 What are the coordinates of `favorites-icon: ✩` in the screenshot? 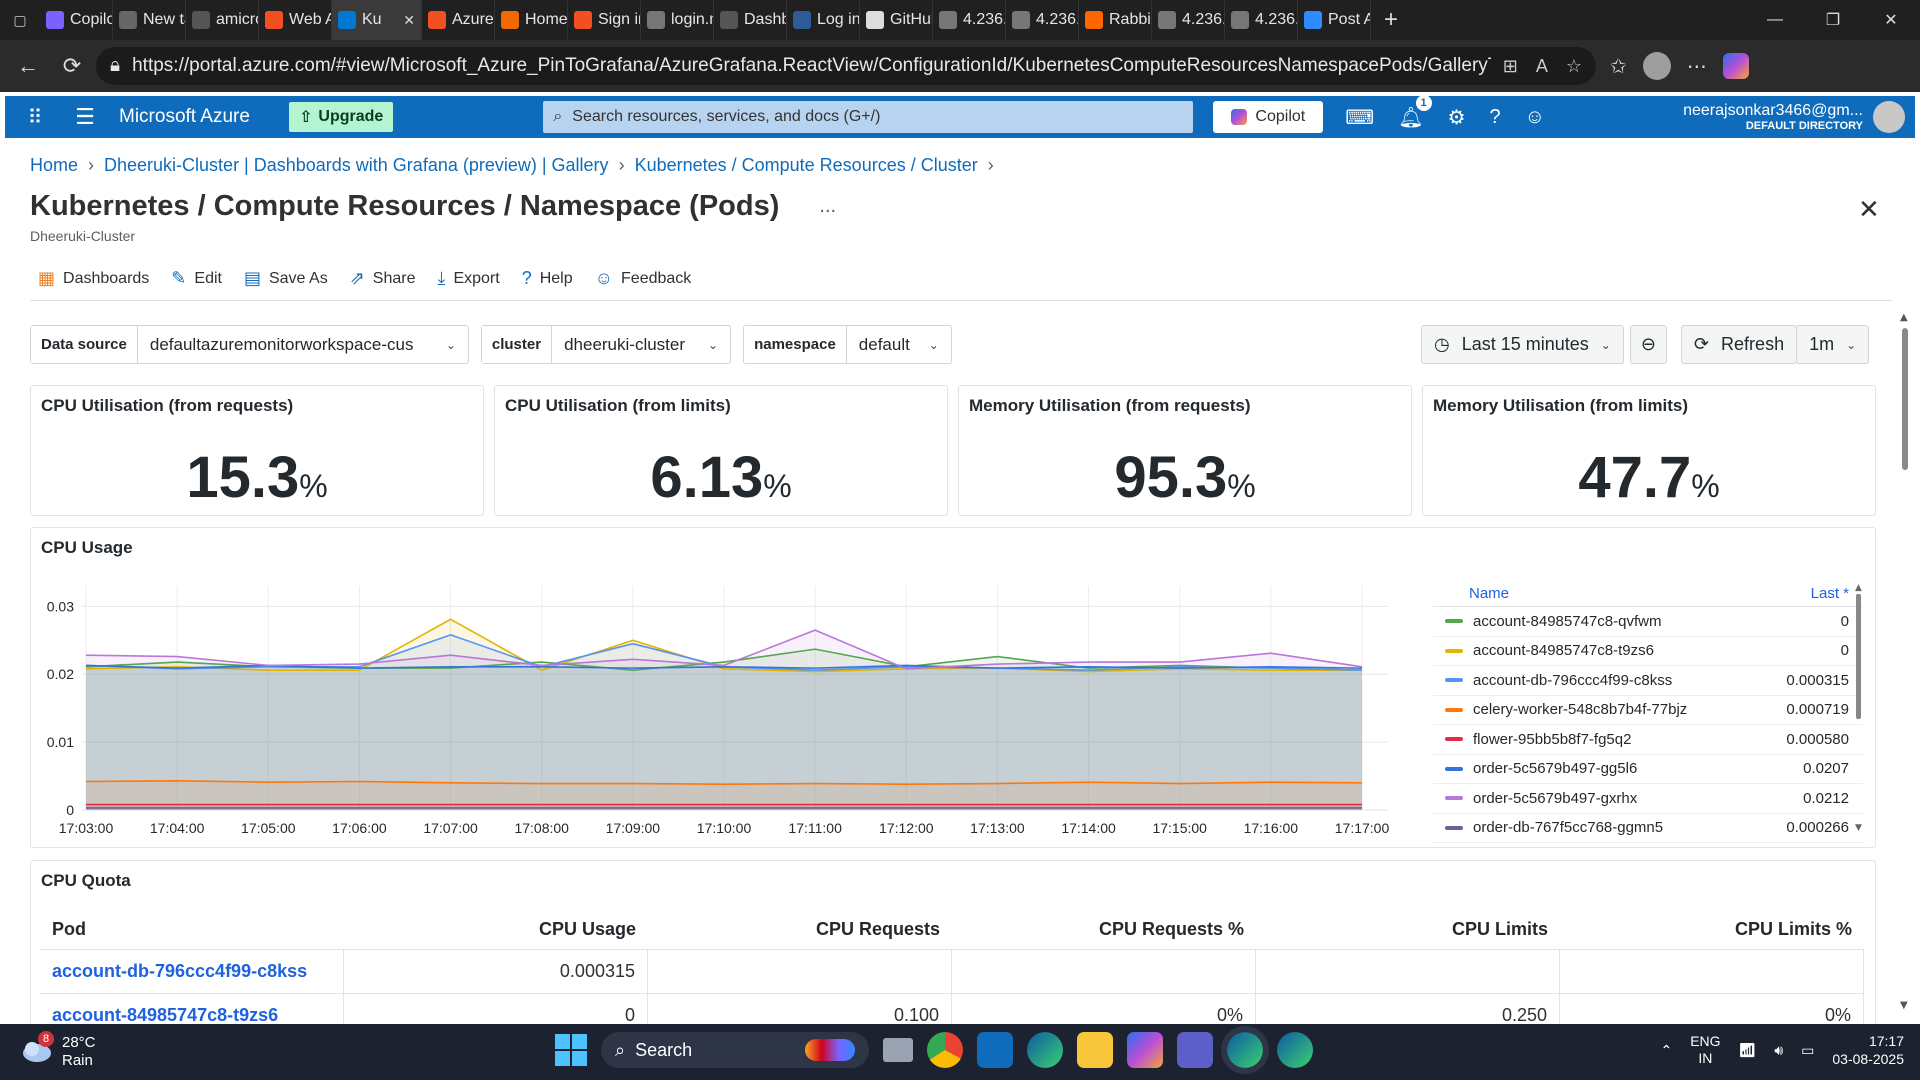 It's located at (1618, 66).